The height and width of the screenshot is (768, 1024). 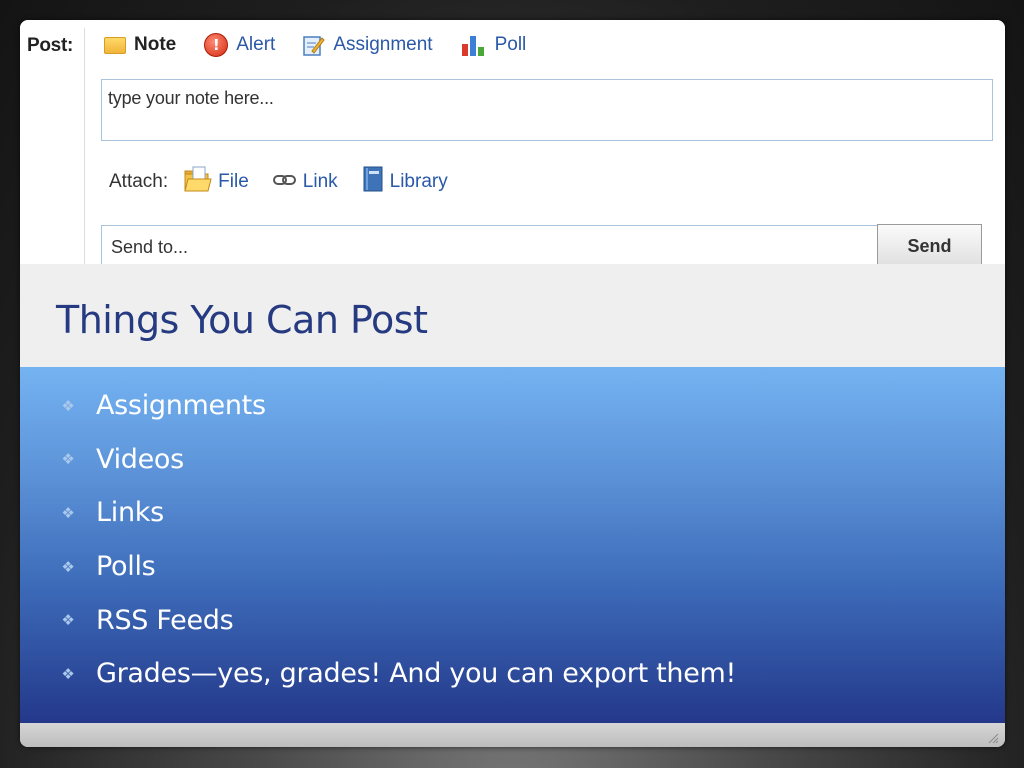 I want to click on list-item-text: Links, so click(x=130, y=513).